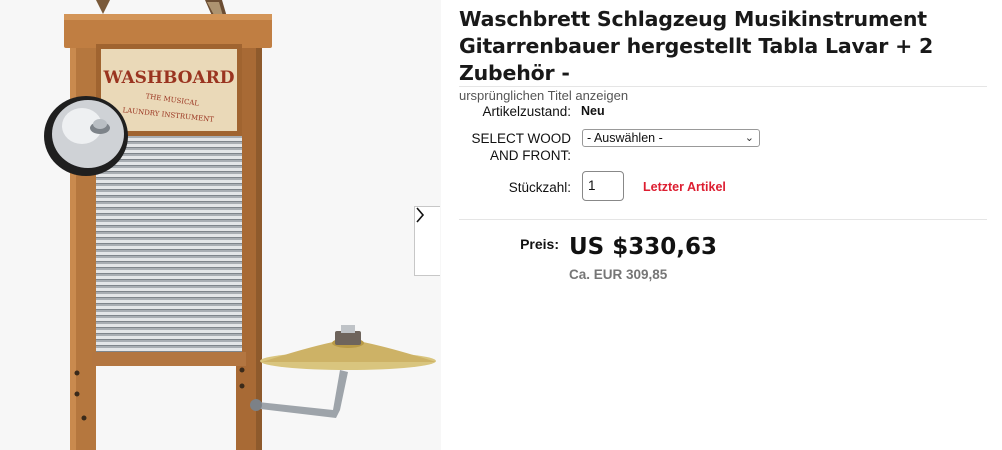 The image size is (1002, 450). What do you see at coordinates (726, 95) in the screenshot?
I see `show-original-title-link: ursprünglichen Titel anzeigen` at bounding box center [726, 95].